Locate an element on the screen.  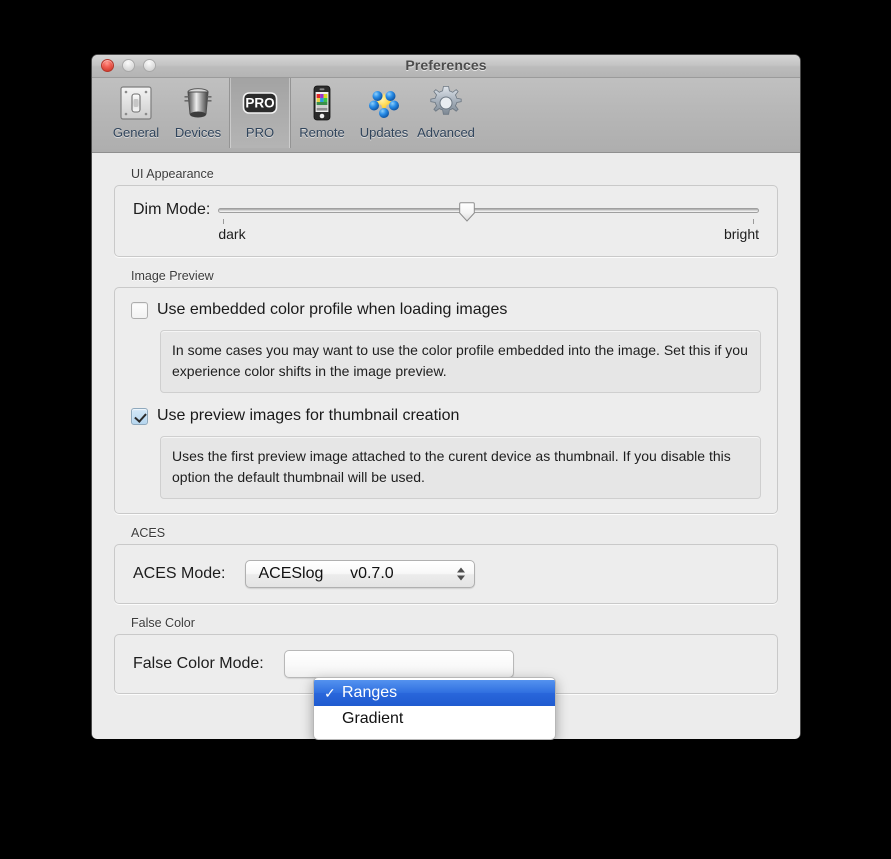
device-cylinder-icon is located at coordinates (198, 103).